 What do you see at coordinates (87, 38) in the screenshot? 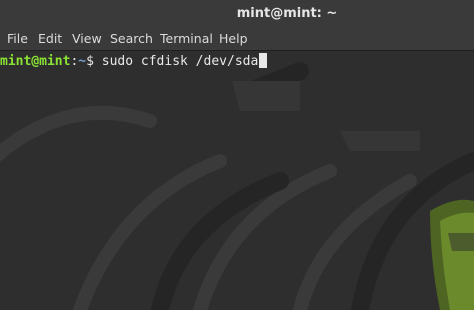
I see `menu-view: View` at bounding box center [87, 38].